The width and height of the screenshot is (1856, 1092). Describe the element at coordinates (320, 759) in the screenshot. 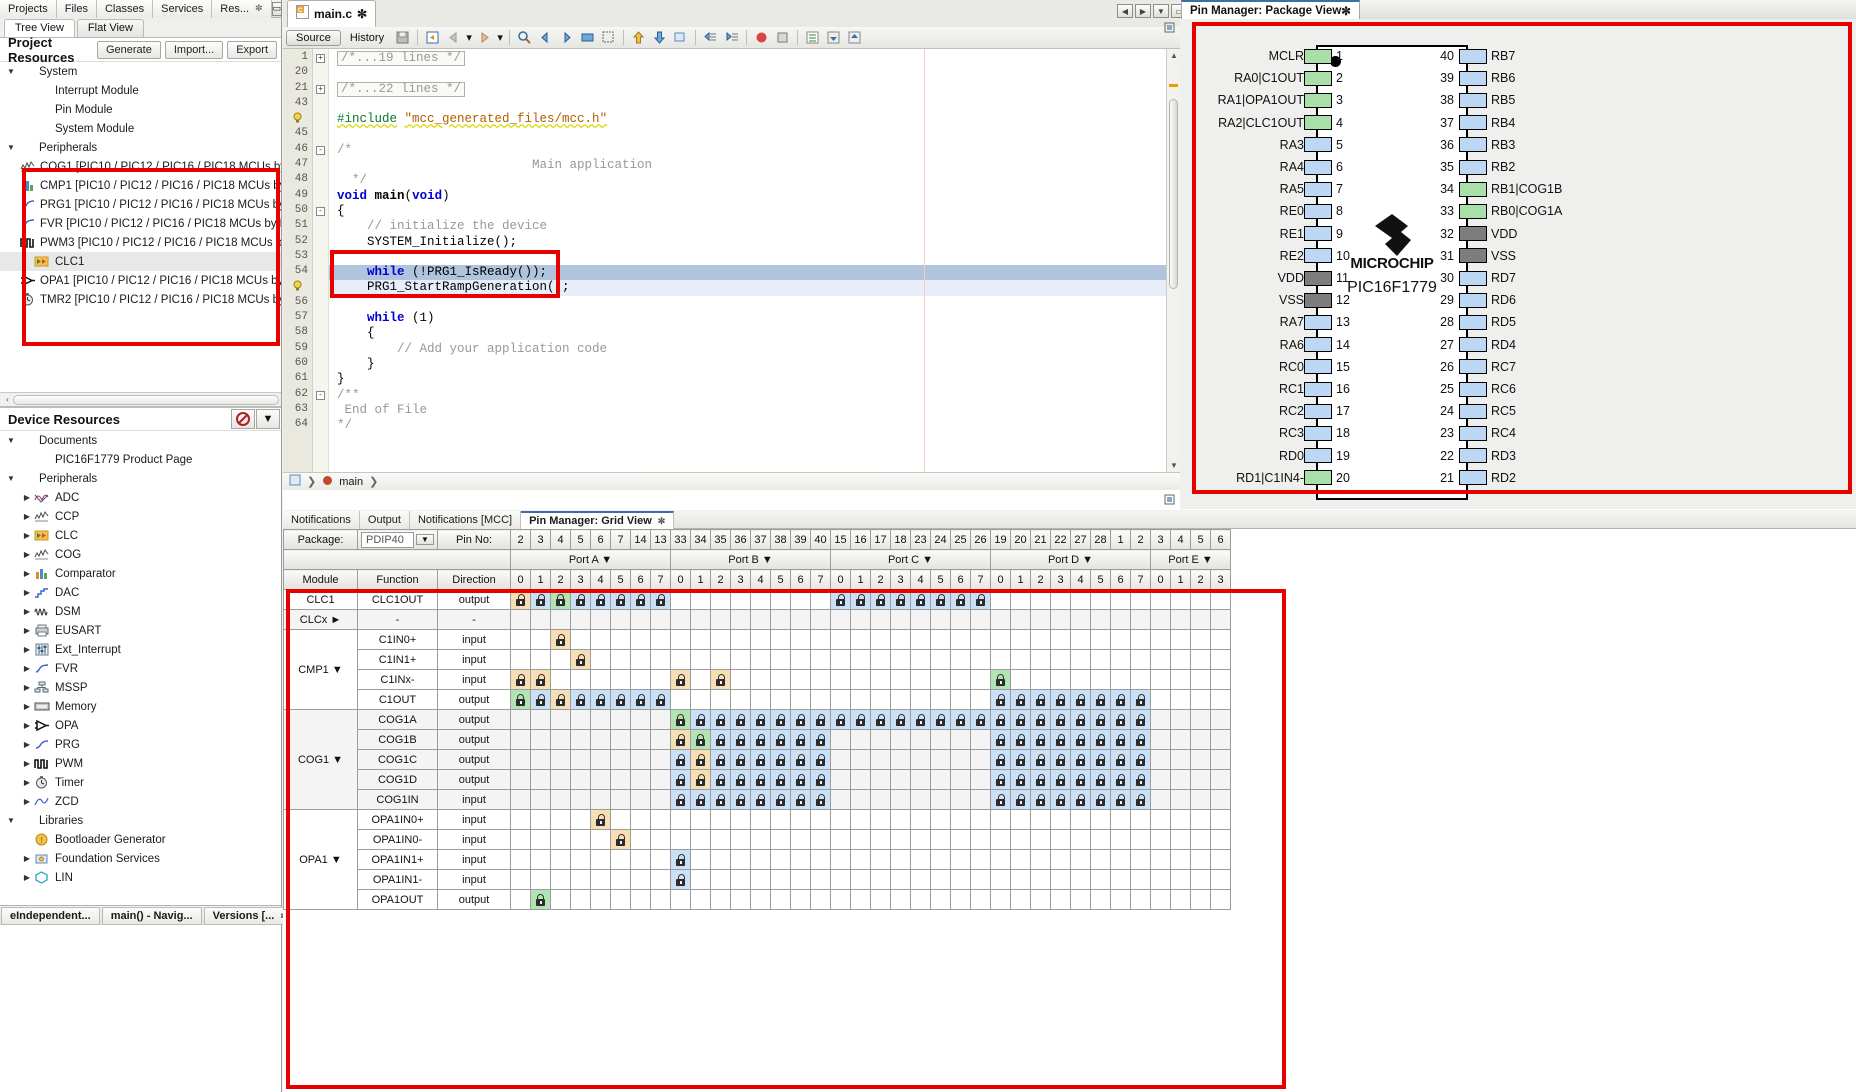

I see `module-cell: COG1 ▼` at that location.